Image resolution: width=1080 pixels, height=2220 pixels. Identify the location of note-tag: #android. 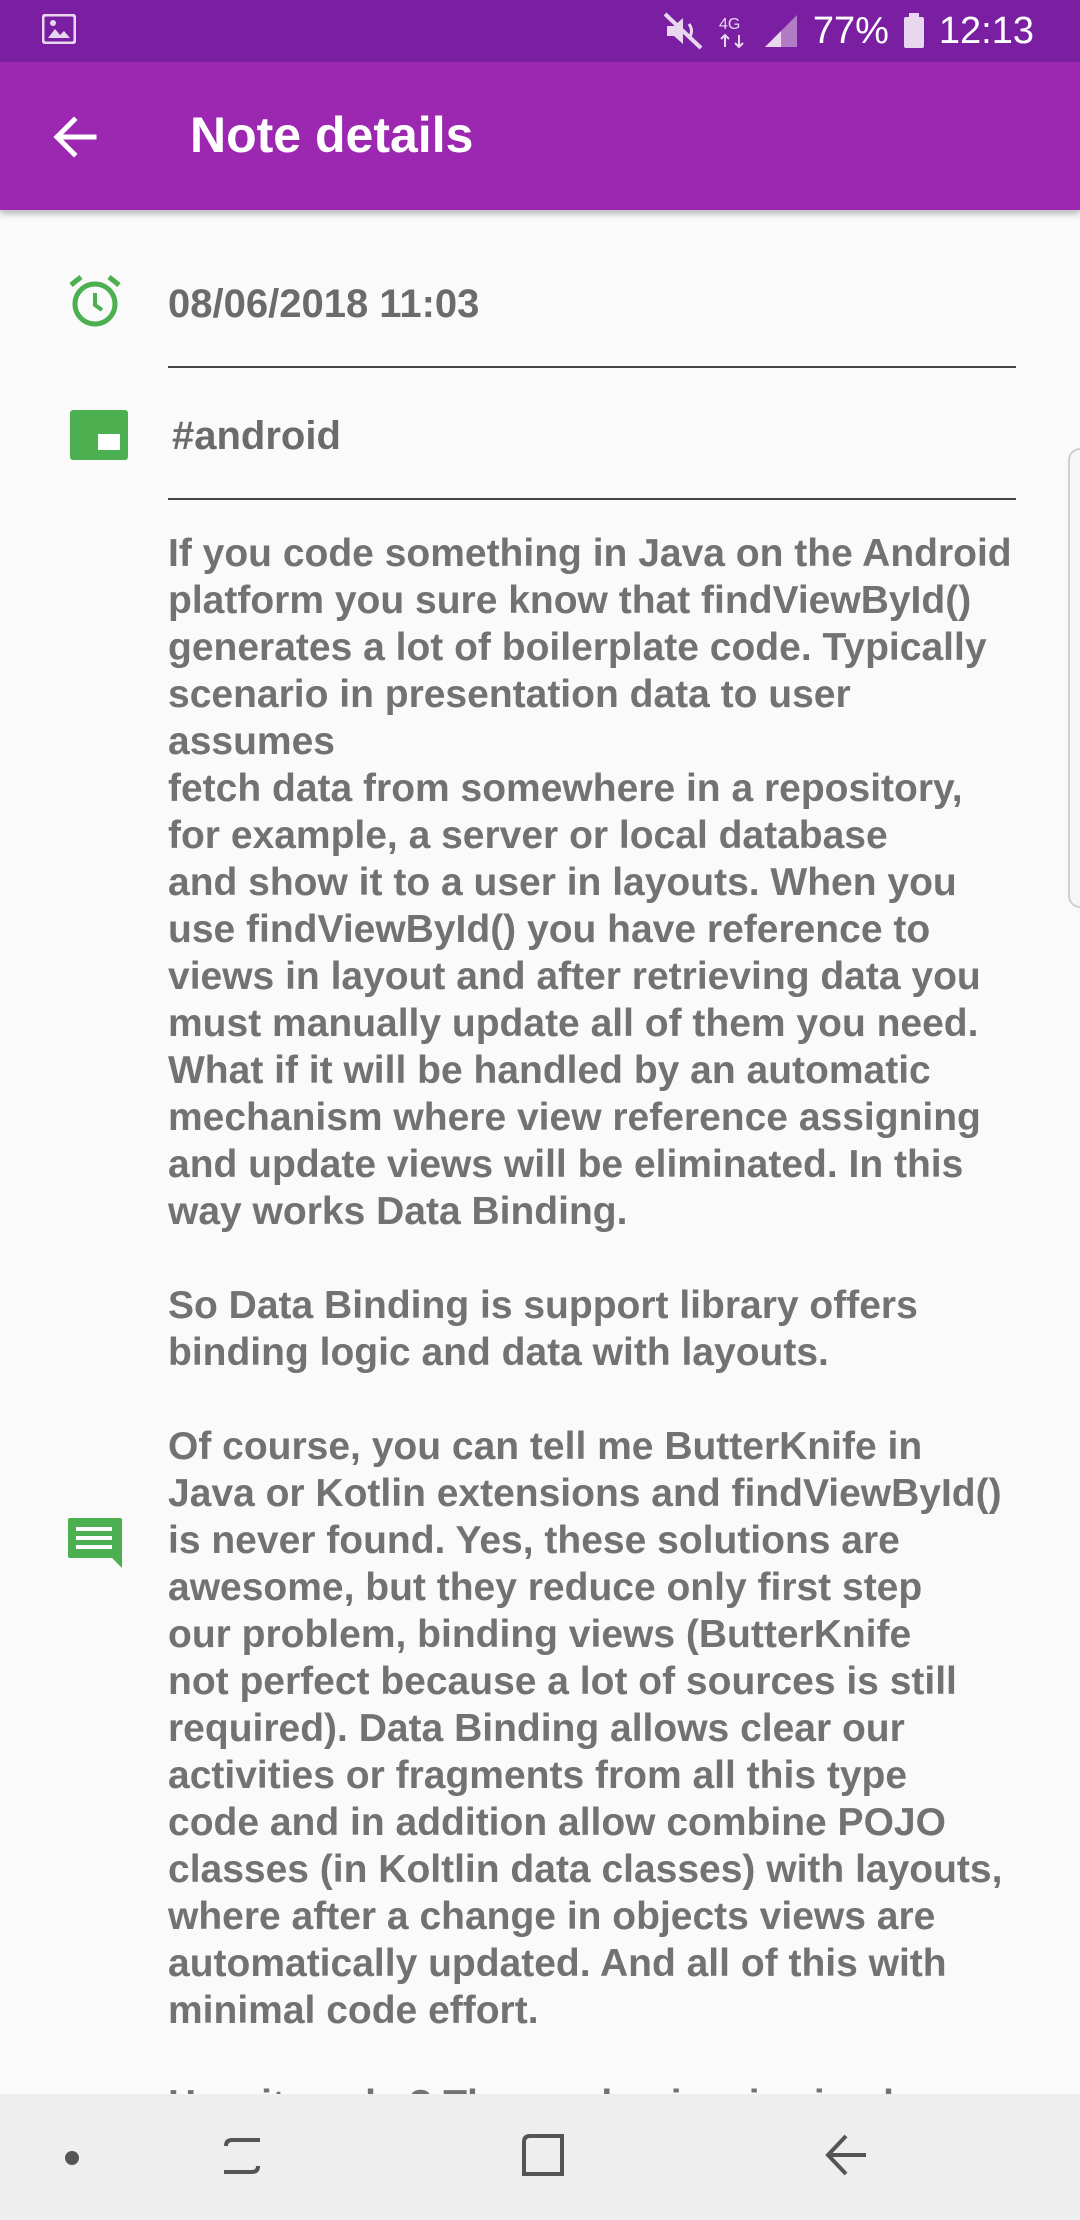
(256, 436).